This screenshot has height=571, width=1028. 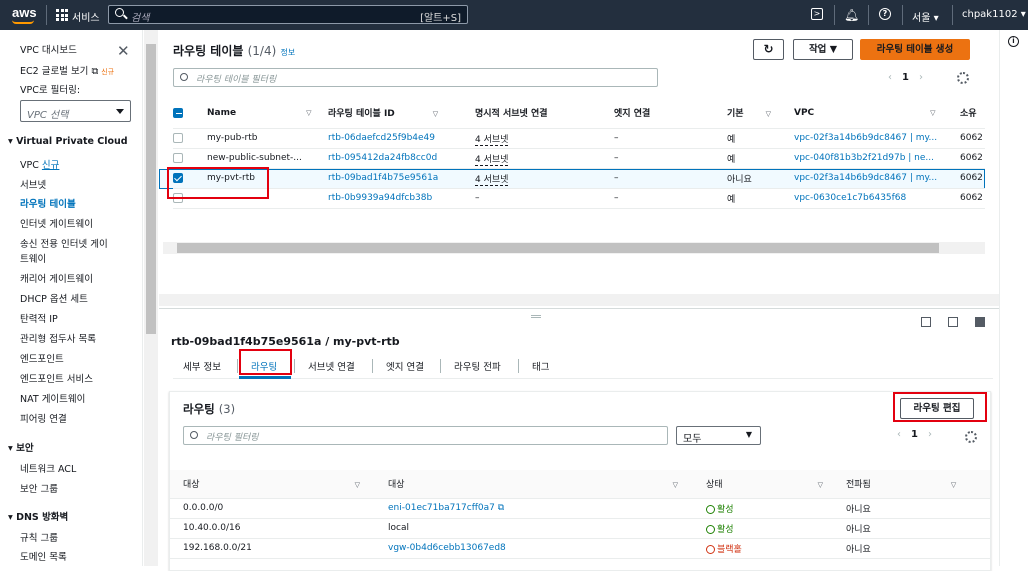 What do you see at coordinates (39, 488) in the screenshot?
I see `sidebar-item-sg: 보안 그룹` at bounding box center [39, 488].